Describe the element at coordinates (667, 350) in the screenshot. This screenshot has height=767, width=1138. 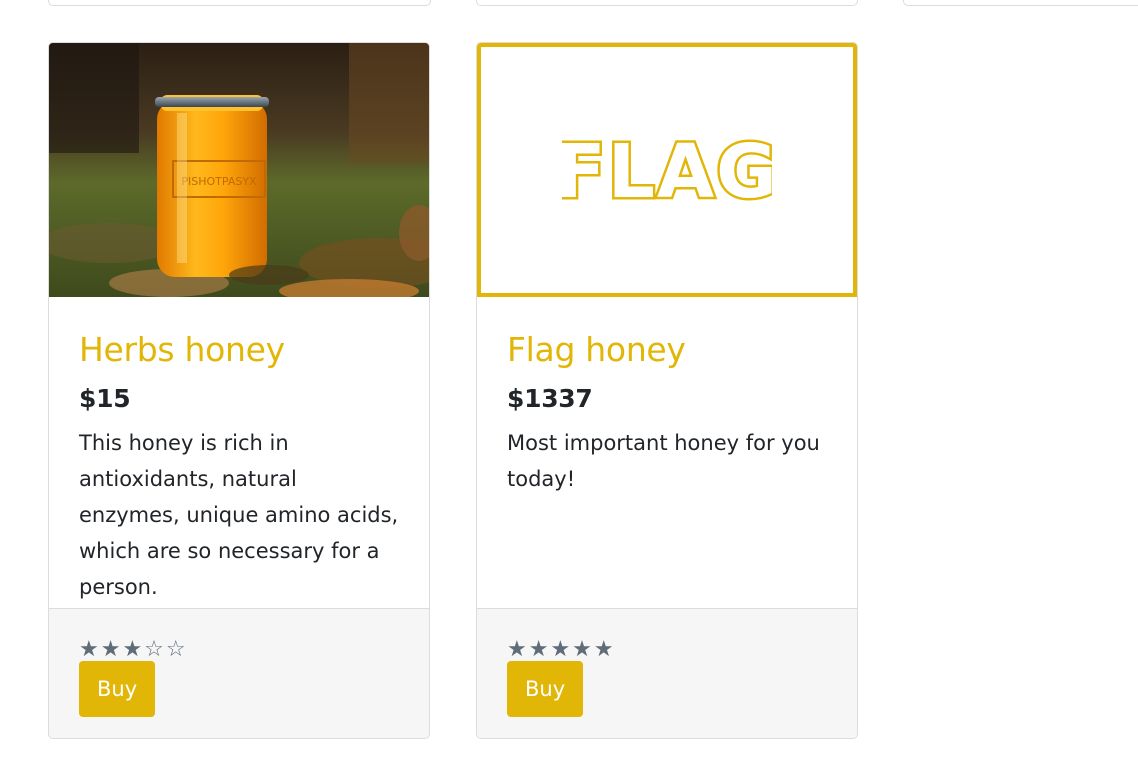
I see `product-title: Flag honey` at that location.